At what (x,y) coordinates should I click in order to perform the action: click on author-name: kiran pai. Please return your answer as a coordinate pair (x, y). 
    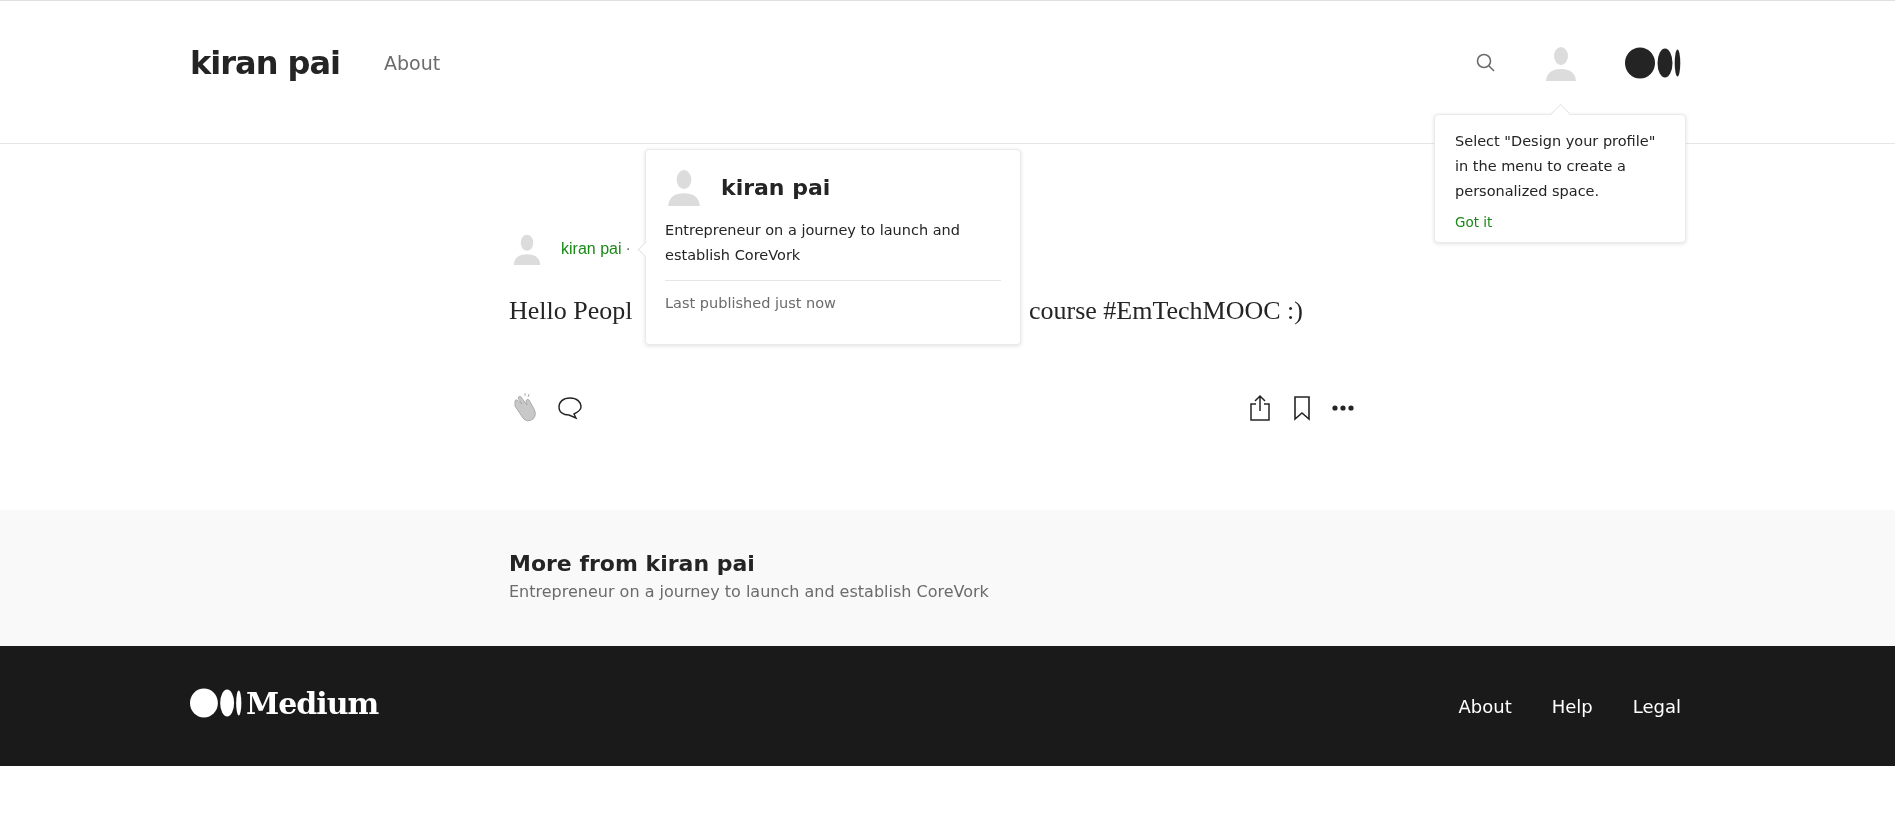
    Looking at the image, I should click on (776, 187).